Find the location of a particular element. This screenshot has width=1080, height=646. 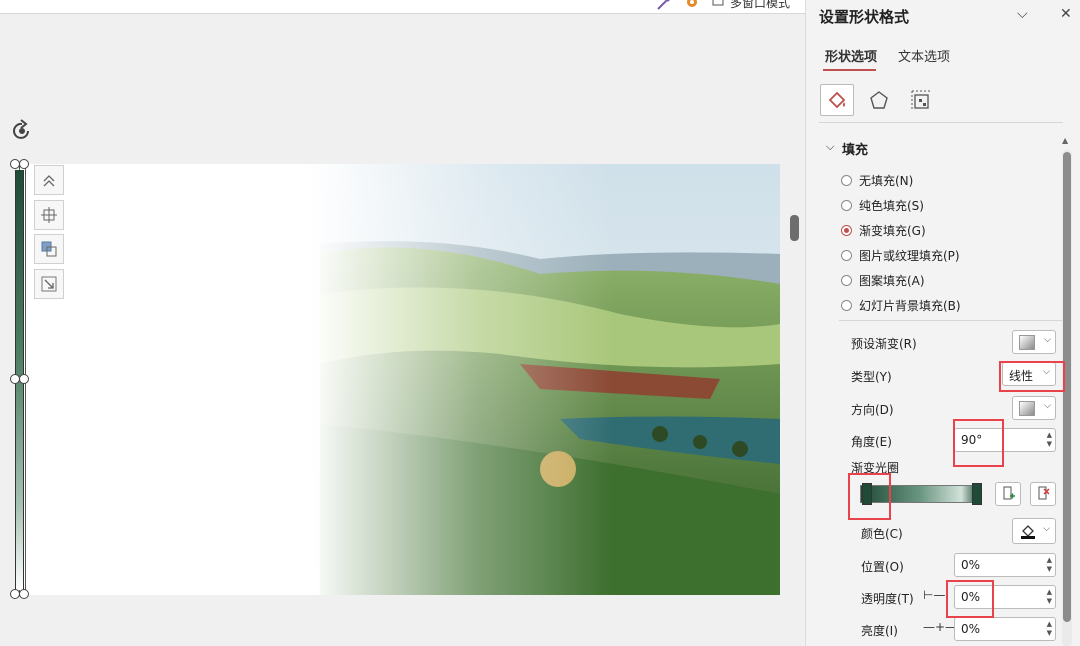

panel-scrollbar is located at coordinates (1067, 398).